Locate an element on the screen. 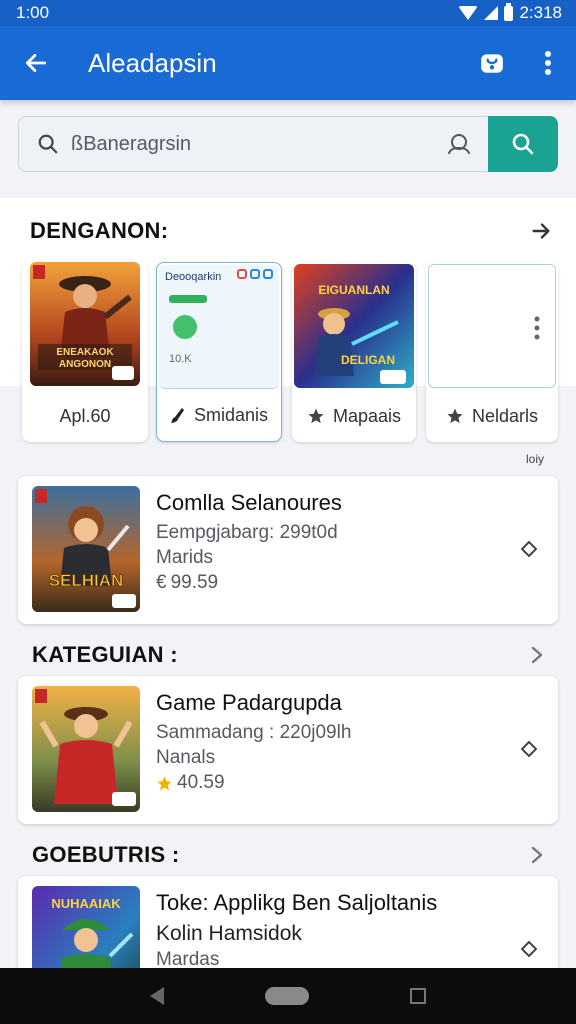 Image resolution: width=576 pixels, height=1024 pixels. featured-title: DENGANON: is located at coordinates (99, 230).